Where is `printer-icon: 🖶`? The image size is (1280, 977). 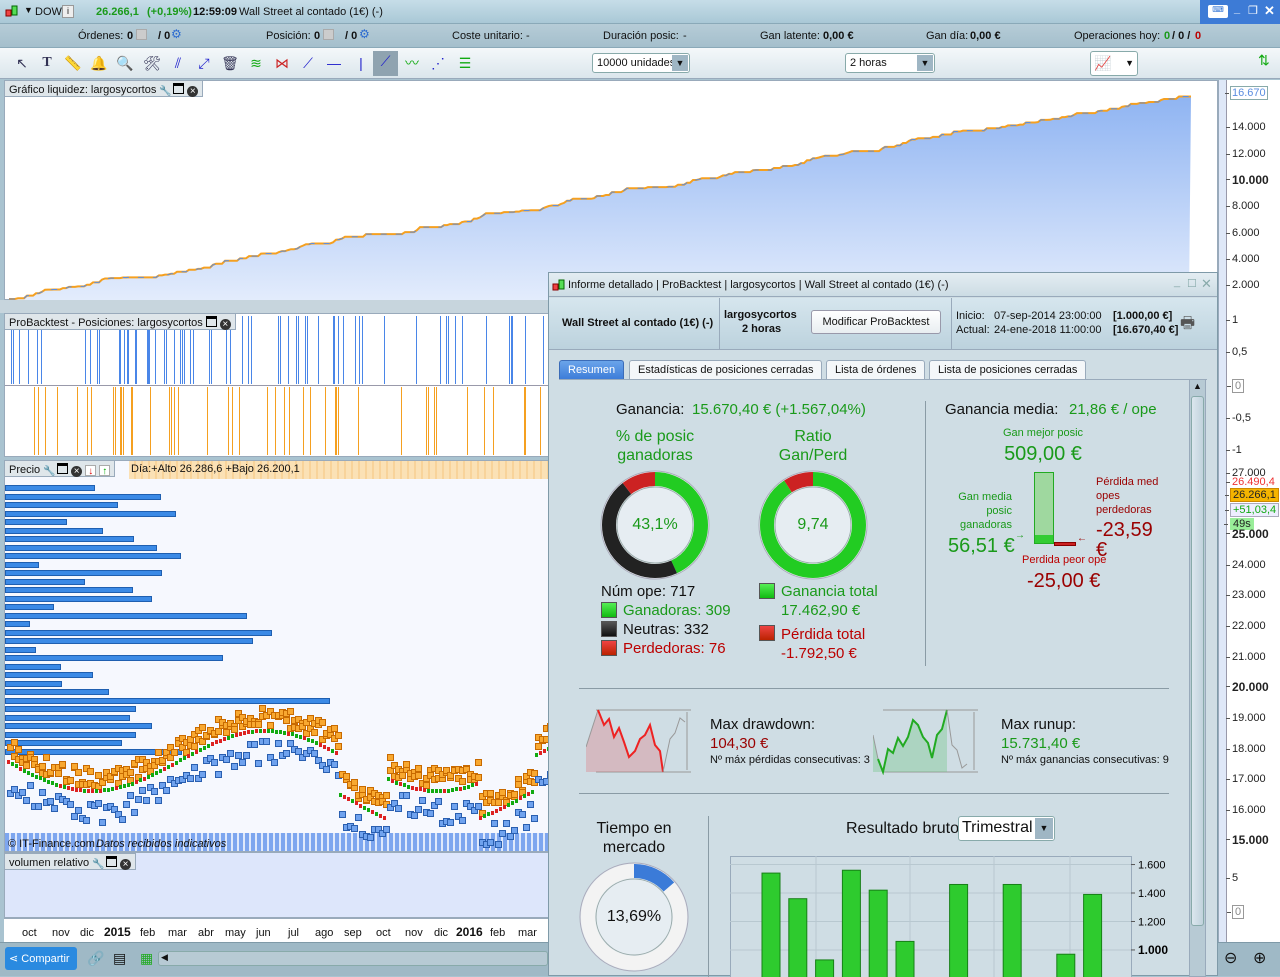 printer-icon: 🖶 is located at coordinates (1187, 325).